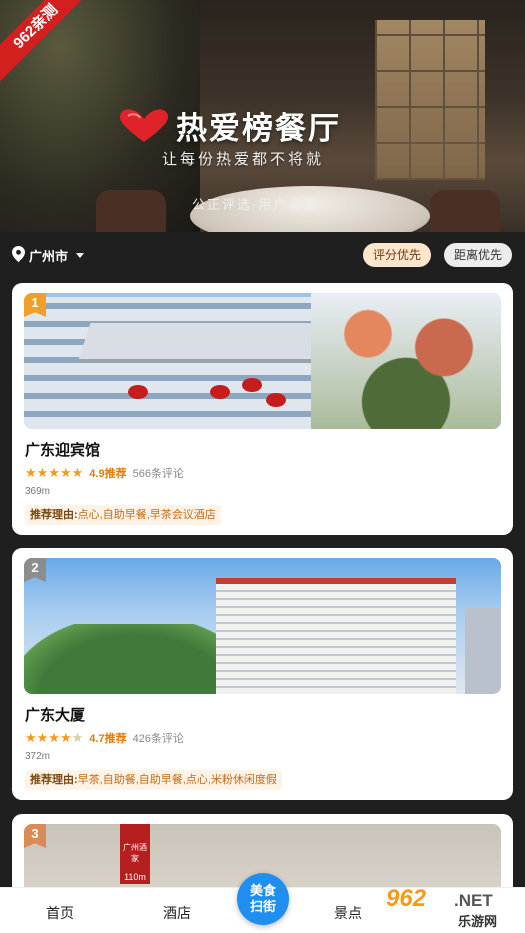 Image resolution: width=525 pixels, height=933 pixels. I want to click on hero-title: 热爱榜餐厅, so click(229, 125).